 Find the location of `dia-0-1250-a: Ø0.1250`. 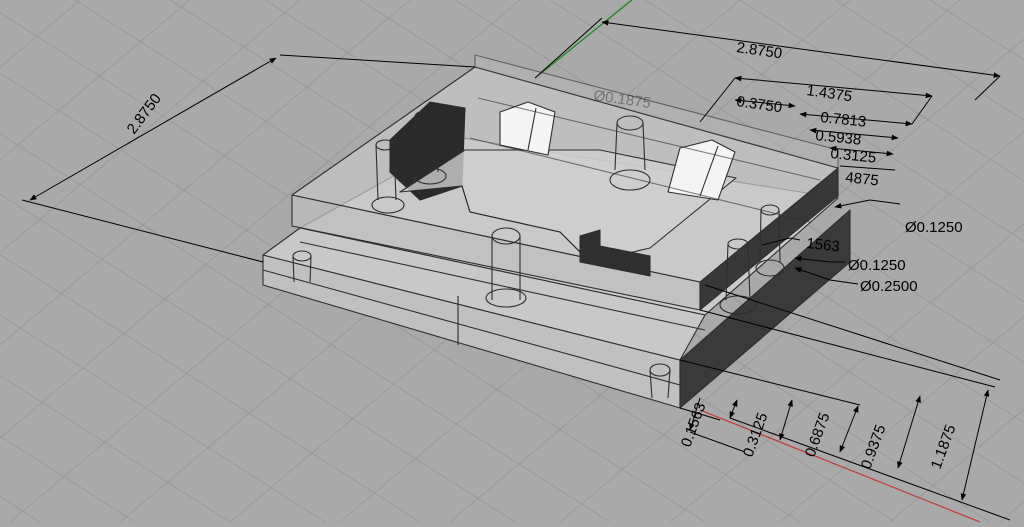

dia-0-1250-a: Ø0.1250 is located at coordinates (934, 227).